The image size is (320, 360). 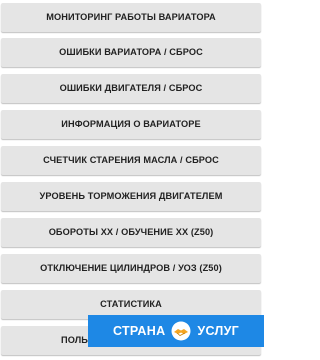 I want to click on menu-item-cvt-errors-reset: ОШИБКИ ВАРИАТОРА / СБРОС, so click(x=131, y=52).